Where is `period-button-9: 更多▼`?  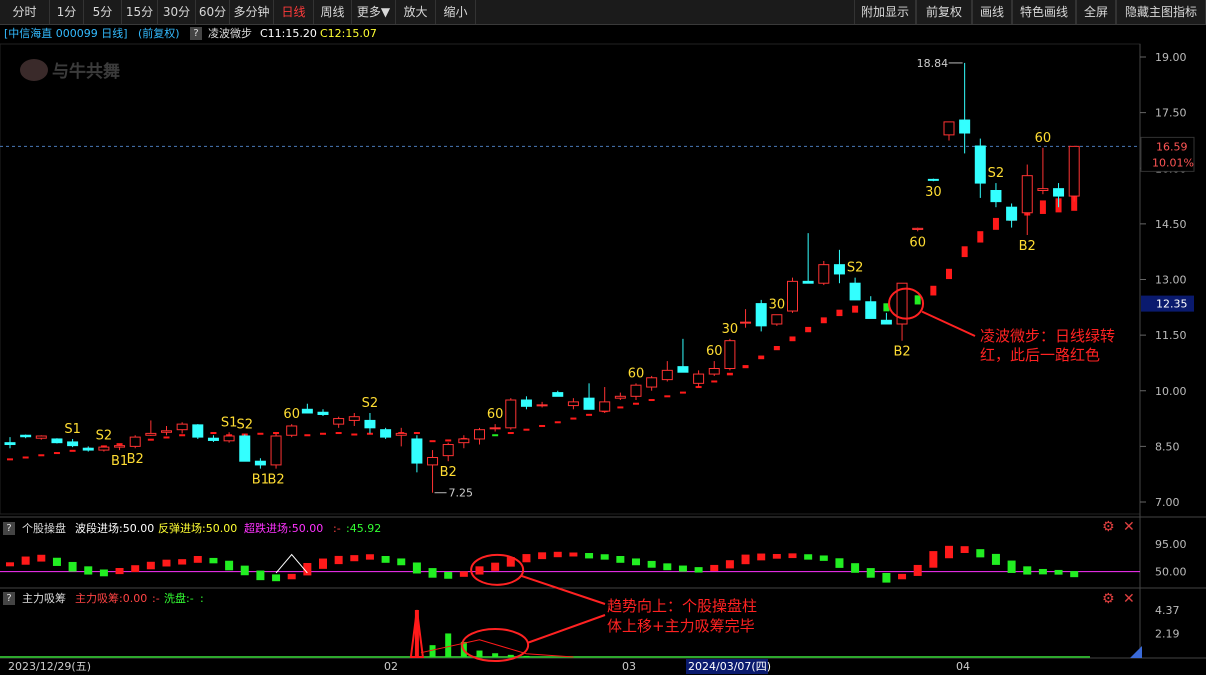
period-button-9: 更多▼ is located at coordinates (374, 12).